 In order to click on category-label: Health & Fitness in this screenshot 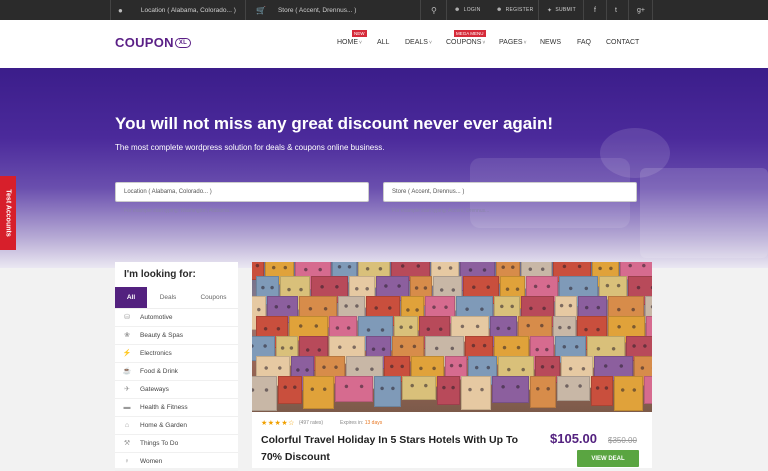, I will do `click(164, 407)`.